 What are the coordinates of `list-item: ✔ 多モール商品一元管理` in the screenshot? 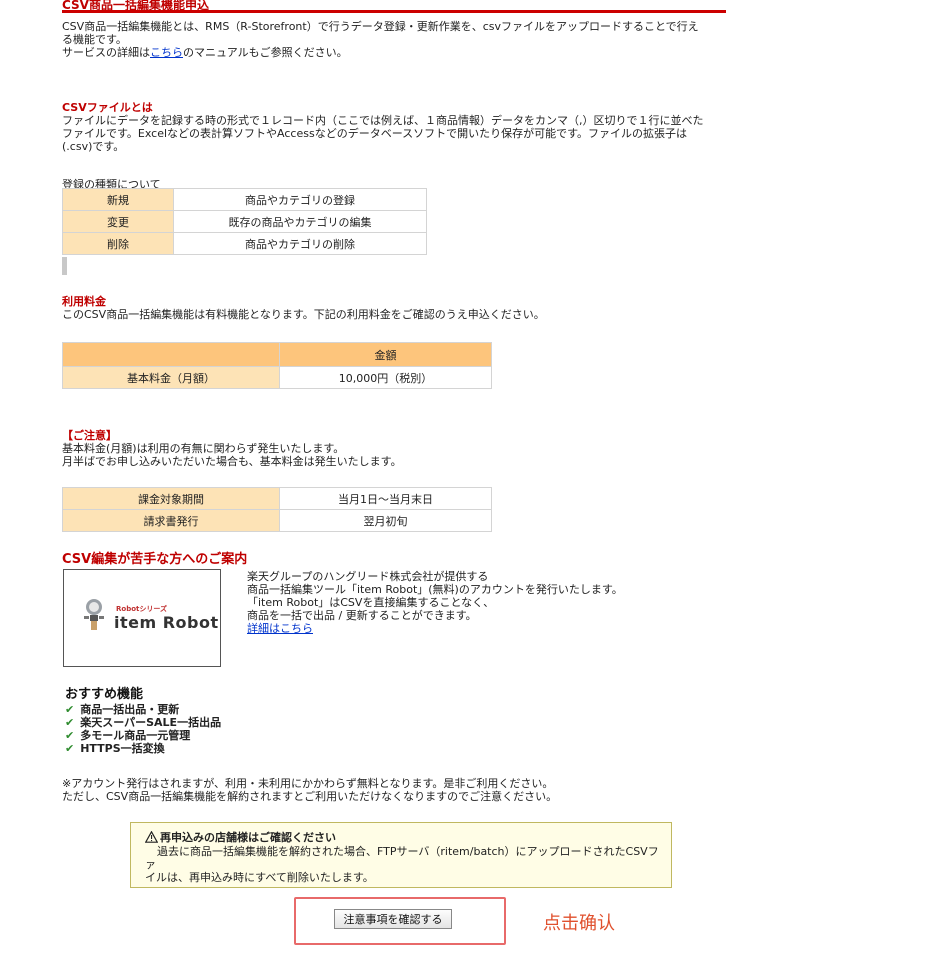 It's located at (143, 735).